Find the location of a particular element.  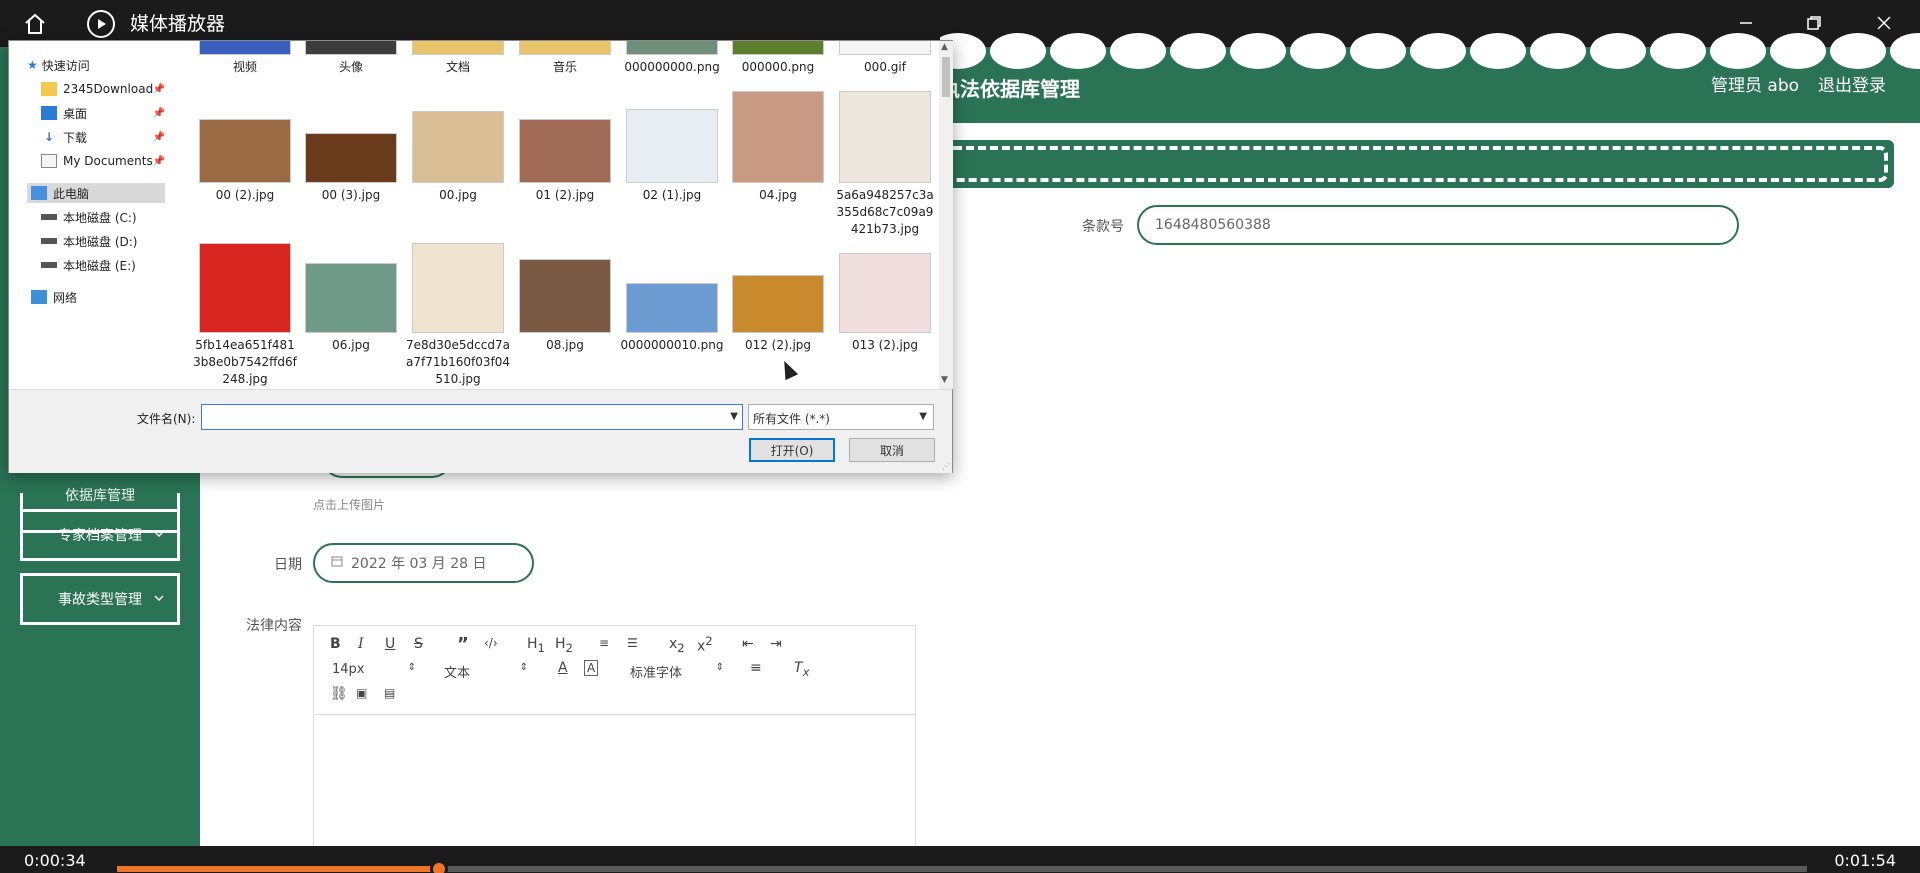

align-icon: ≡ is located at coordinates (756, 668).